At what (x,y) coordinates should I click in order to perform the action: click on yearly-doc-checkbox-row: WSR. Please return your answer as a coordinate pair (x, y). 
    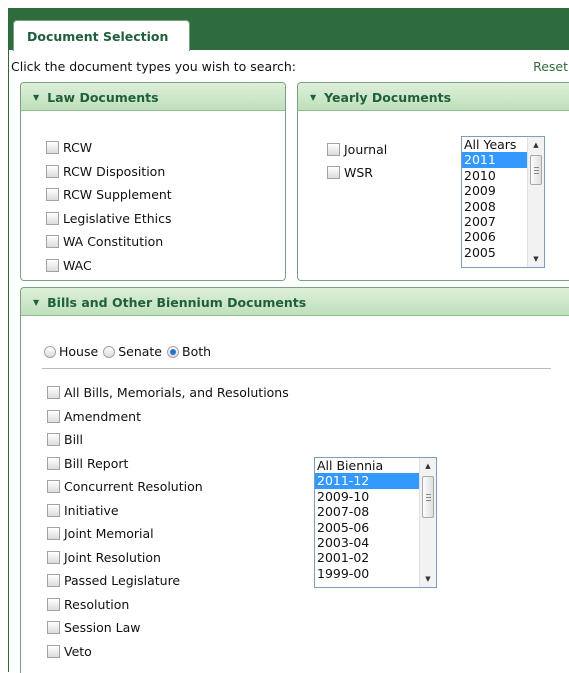
    Looking at the image, I should click on (350, 172).